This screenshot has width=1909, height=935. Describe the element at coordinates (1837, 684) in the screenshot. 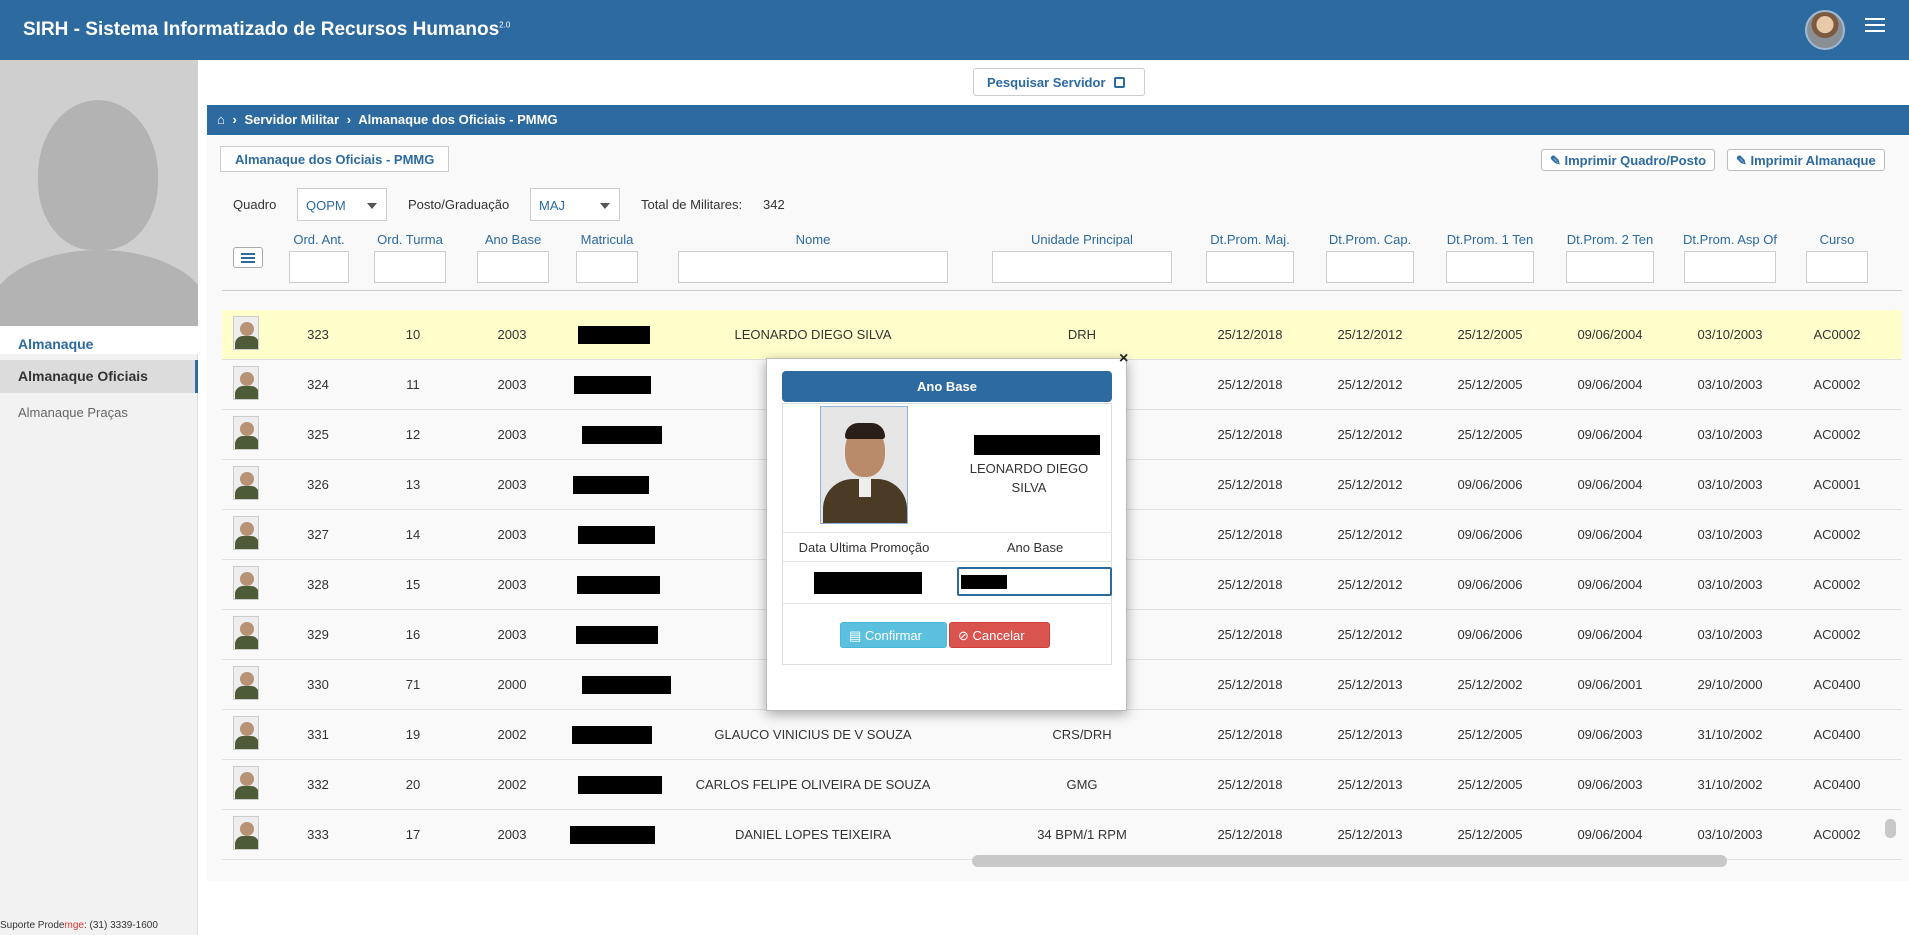

I see `table-cell-curso: AC0400` at that location.